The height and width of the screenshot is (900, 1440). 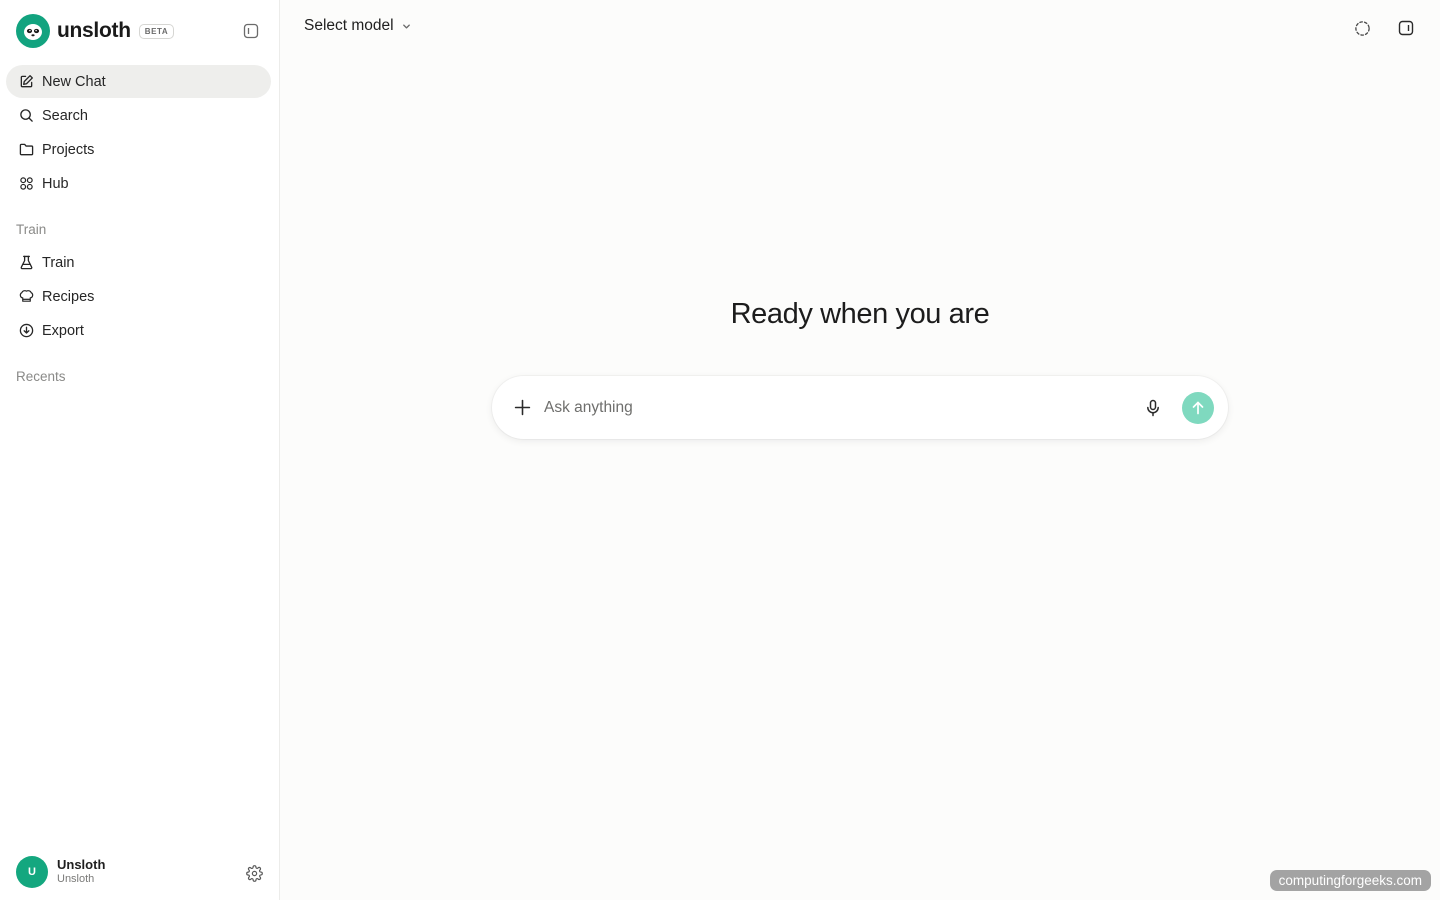 I want to click on beta-badge: BETA, so click(x=156, y=31).